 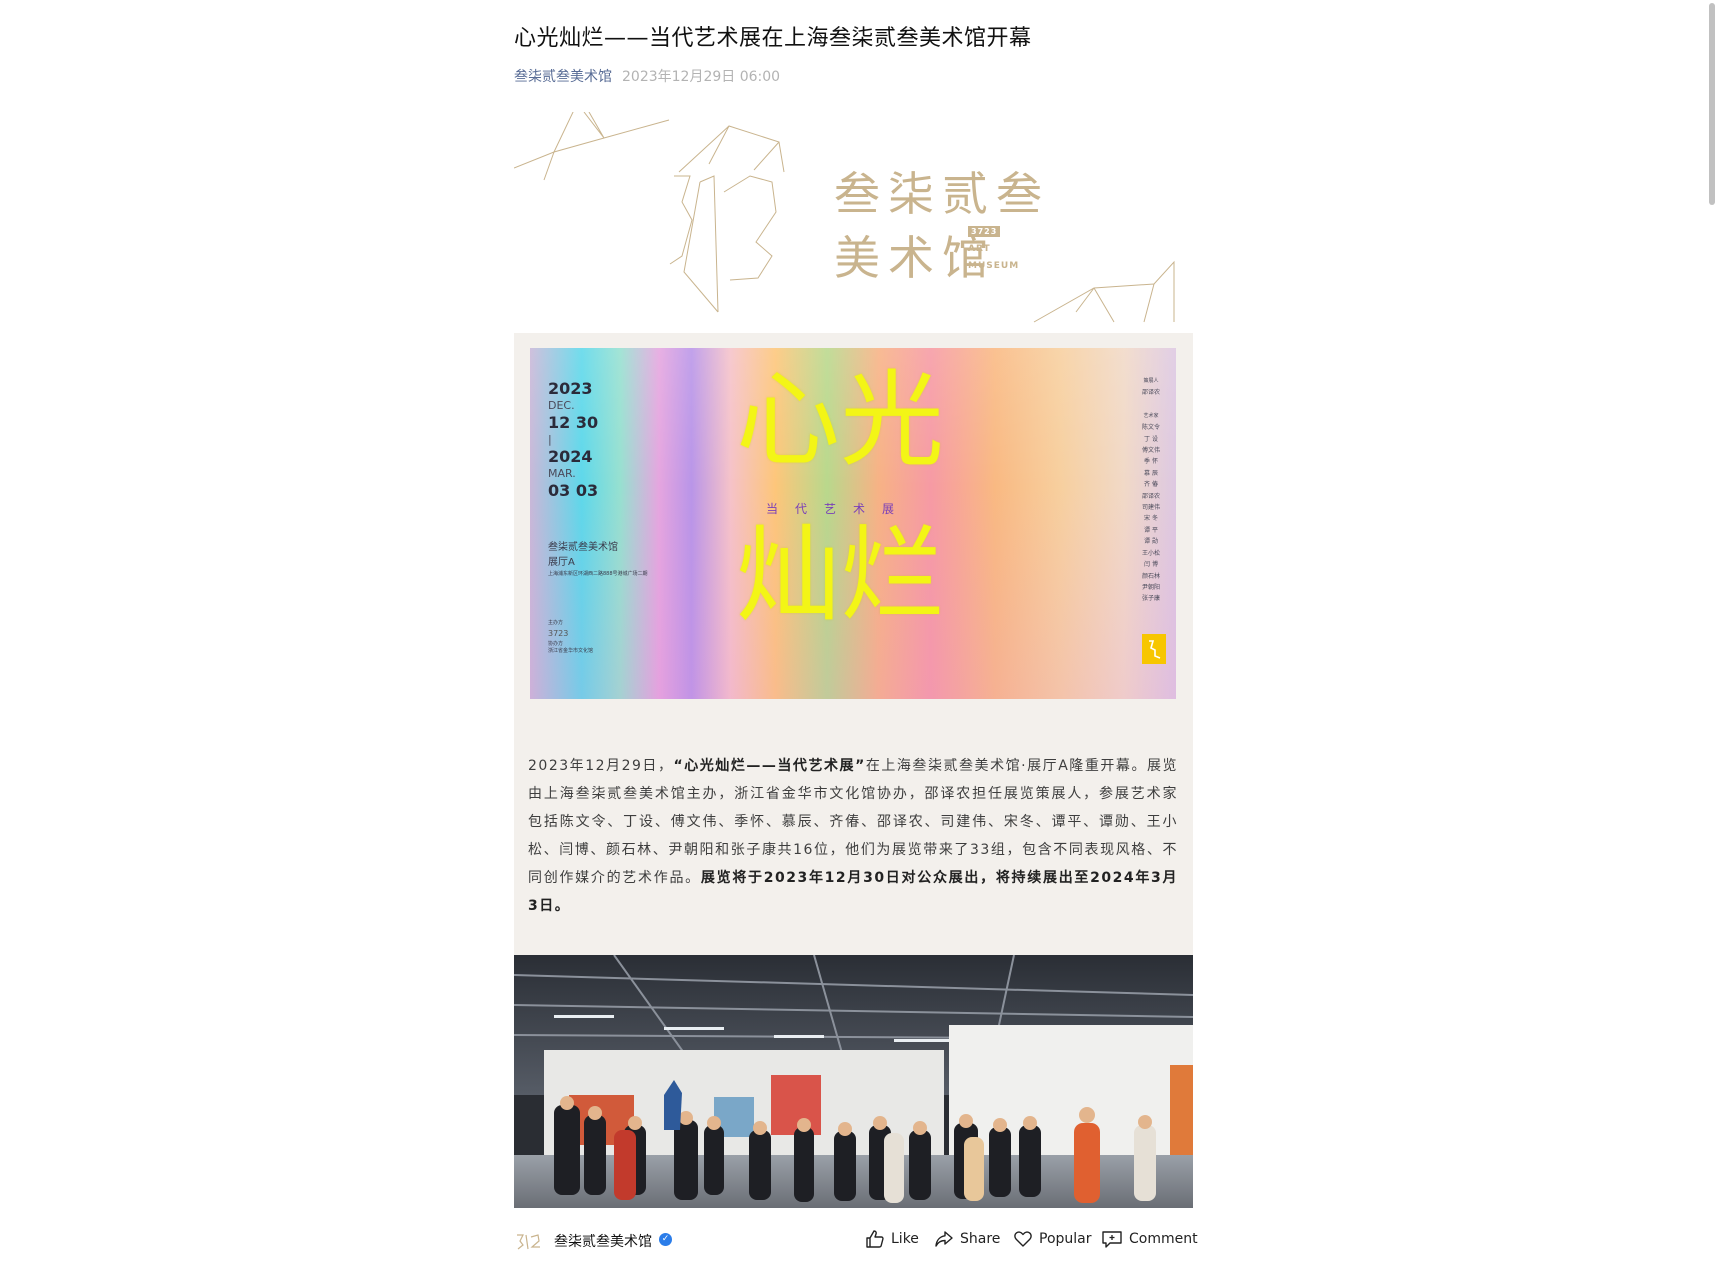 I want to click on like-button: Like, so click(x=892, y=1239).